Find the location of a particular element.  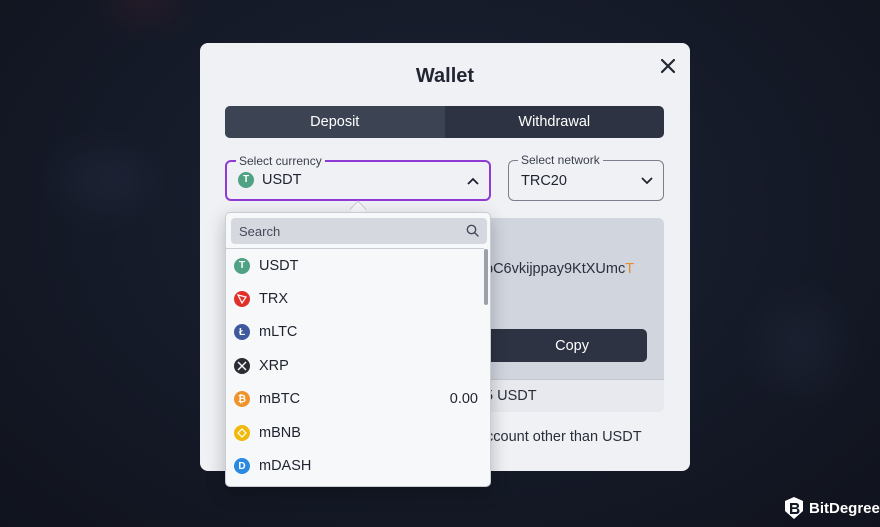

chevron-up-icon is located at coordinates (473, 181).